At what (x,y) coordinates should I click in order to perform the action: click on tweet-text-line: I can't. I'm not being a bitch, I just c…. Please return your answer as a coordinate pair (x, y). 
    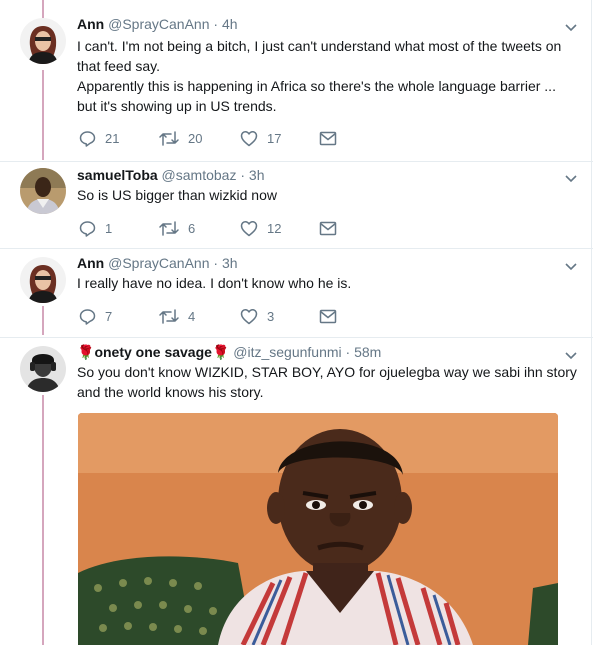
    Looking at the image, I should click on (319, 46).